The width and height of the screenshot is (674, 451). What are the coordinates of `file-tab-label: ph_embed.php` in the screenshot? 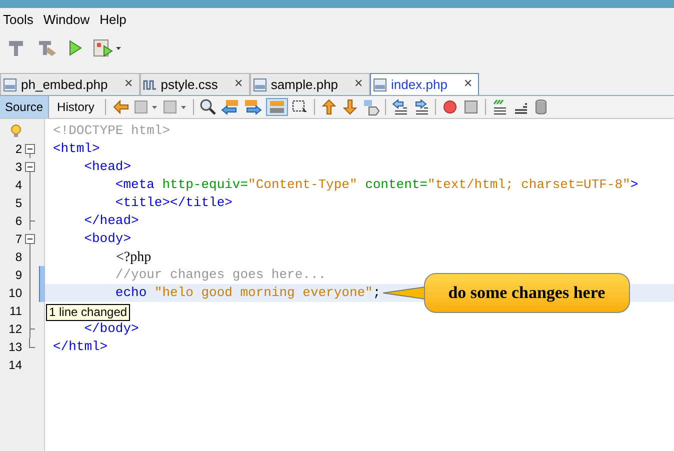 It's located at (64, 85).